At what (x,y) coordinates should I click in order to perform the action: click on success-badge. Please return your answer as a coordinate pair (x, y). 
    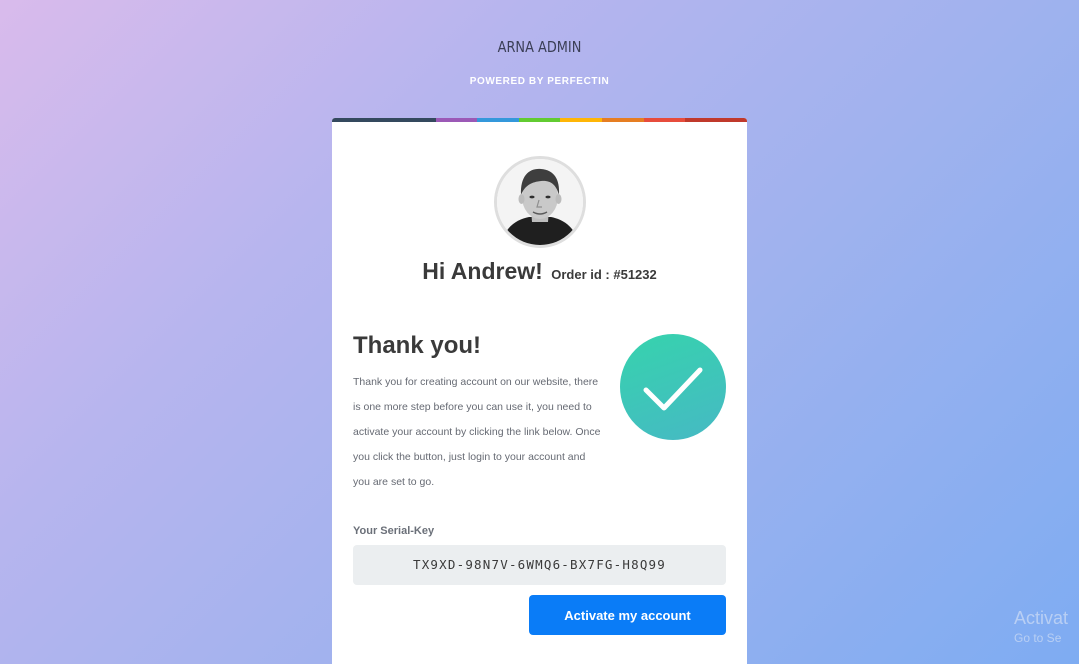
    Looking at the image, I should click on (673, 387).